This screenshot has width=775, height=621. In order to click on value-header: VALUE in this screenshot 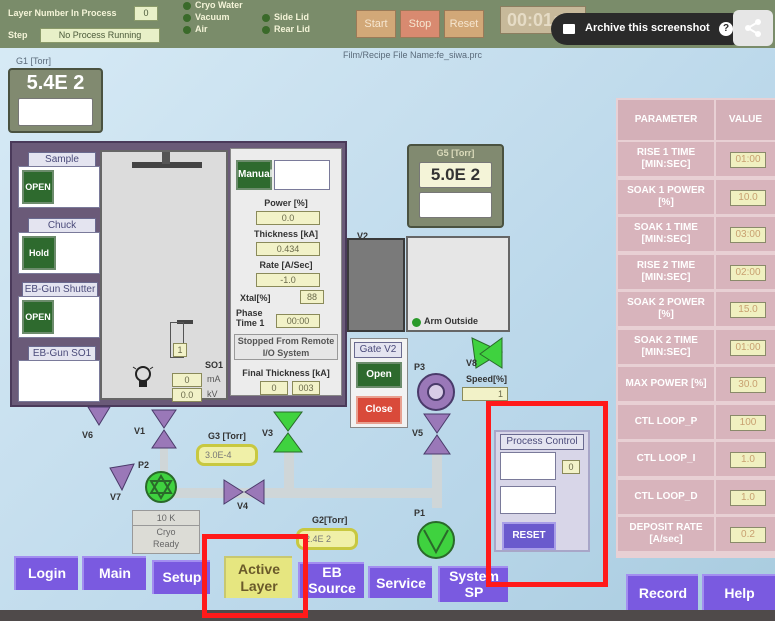, I will do `click(745, 120)`.